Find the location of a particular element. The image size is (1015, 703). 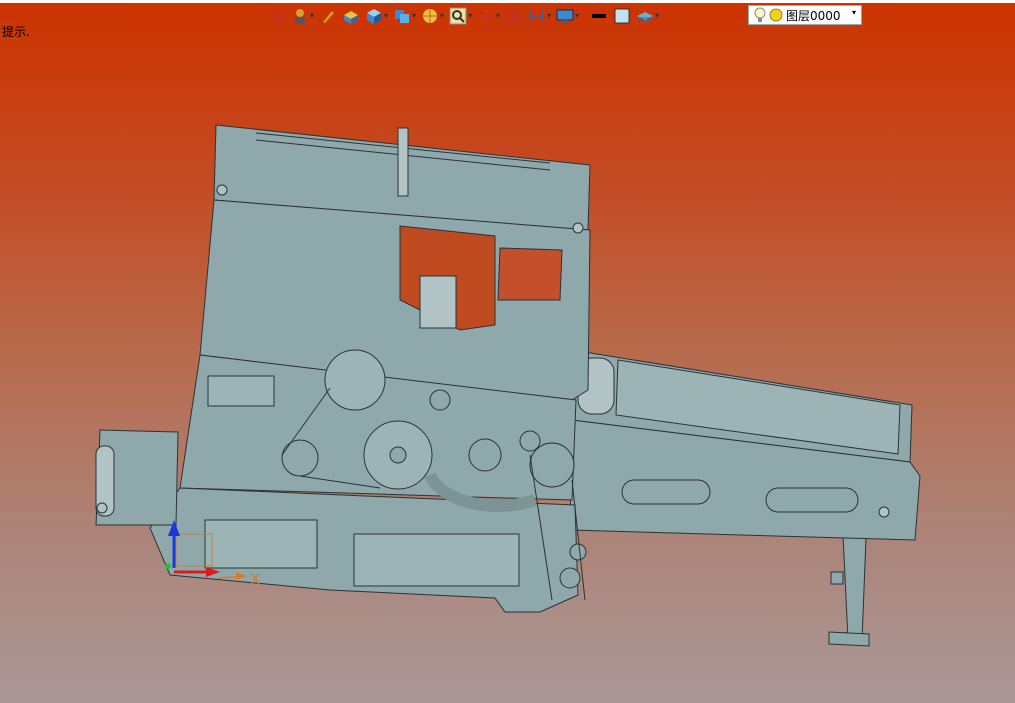

snapshot-button is located at coordinates (514, 16).